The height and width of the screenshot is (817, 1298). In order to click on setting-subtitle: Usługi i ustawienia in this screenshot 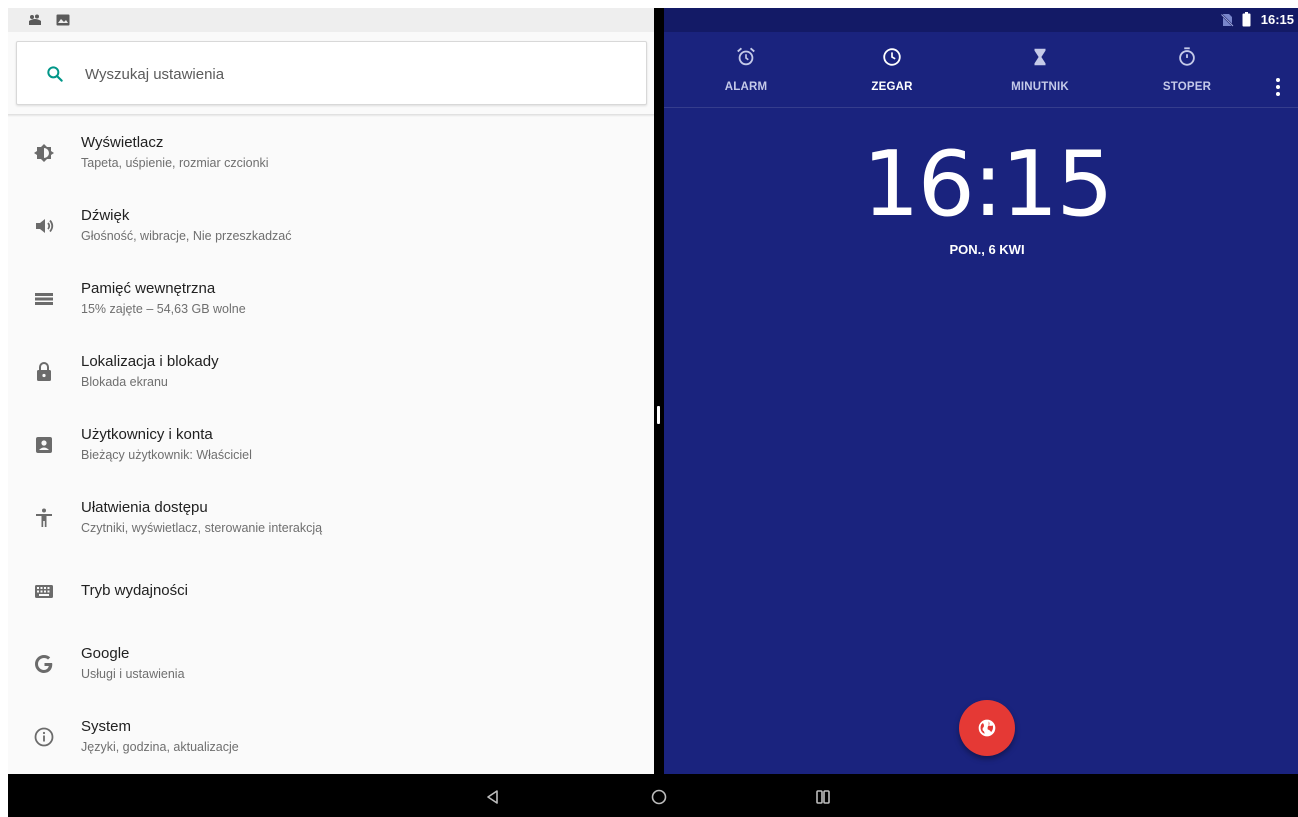, I will do `click(133, 674)`.